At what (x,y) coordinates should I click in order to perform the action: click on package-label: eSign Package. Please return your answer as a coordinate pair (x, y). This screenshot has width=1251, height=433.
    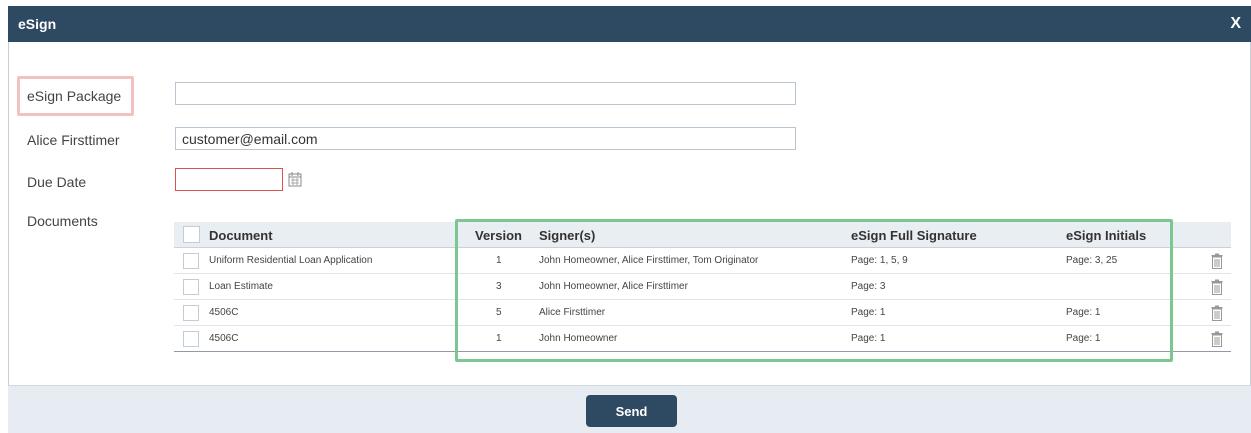
    Looking at the image, I should click on (74, 96).